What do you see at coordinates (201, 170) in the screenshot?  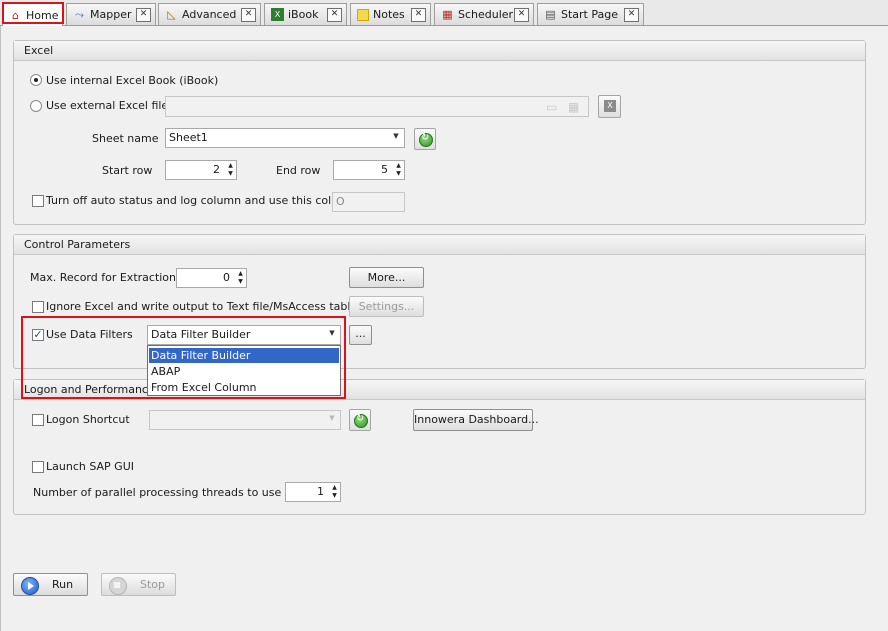 I see `start-row-stepper: 2 ▲ ▼` at bounding box center [201, 170].